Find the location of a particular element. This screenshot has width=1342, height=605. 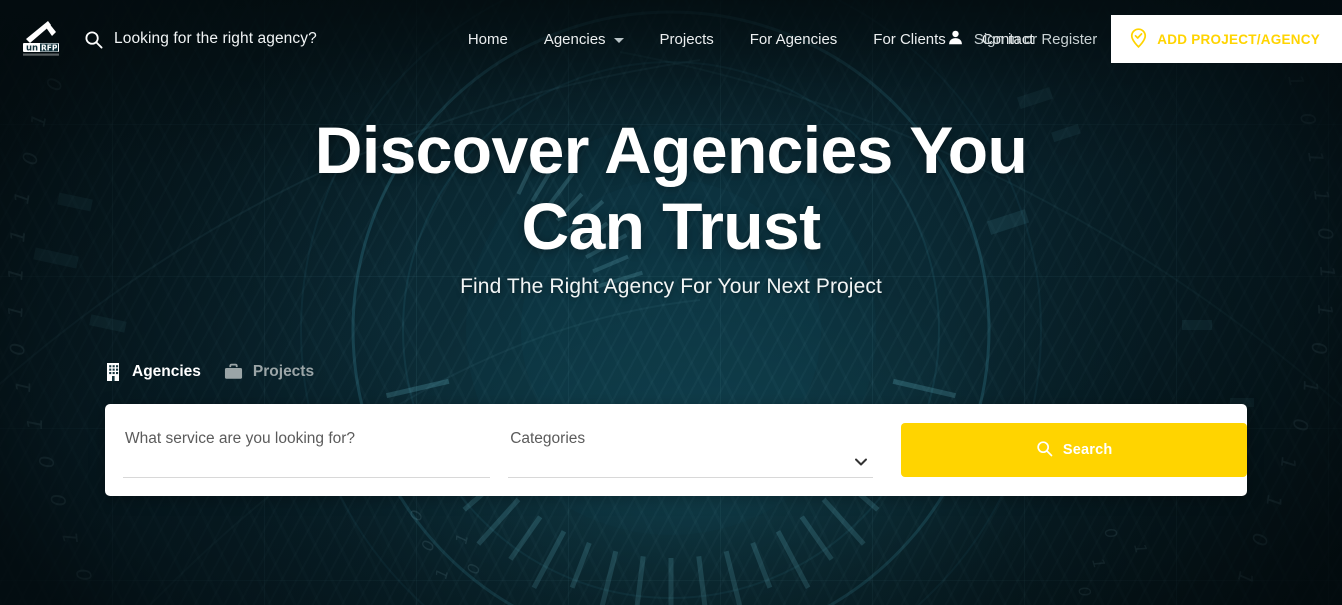

sign-in-register-label: Sign in or Register is located at coordinates (1035, 39).